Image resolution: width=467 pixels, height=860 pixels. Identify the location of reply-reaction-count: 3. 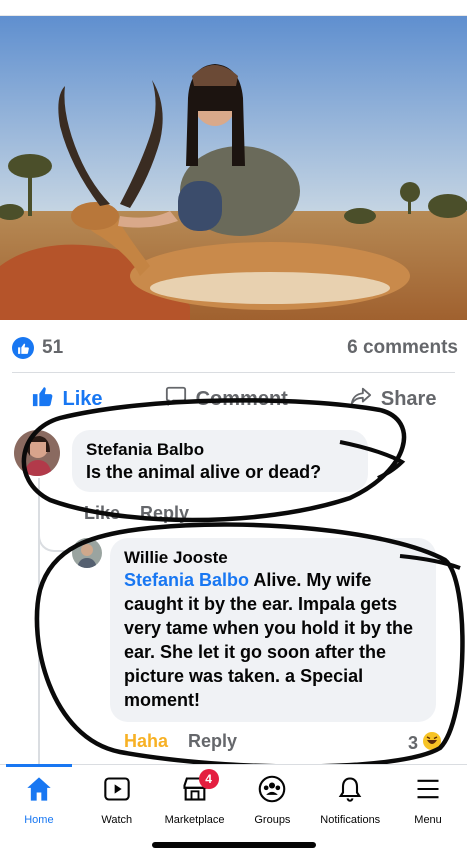
(412, 743).